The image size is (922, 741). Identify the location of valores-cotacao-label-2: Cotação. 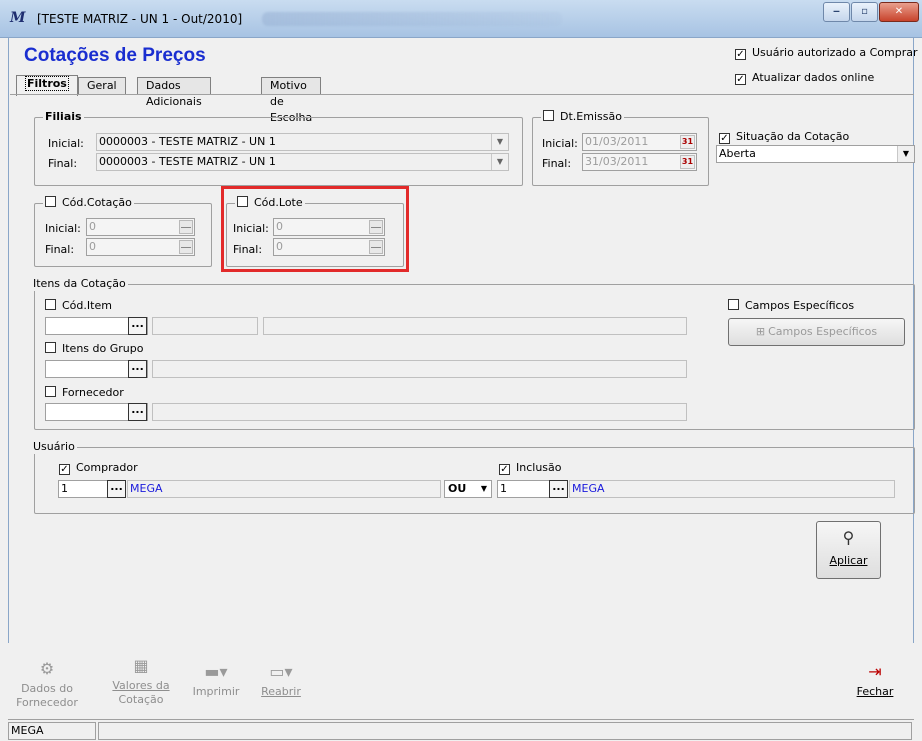
(141, 699).